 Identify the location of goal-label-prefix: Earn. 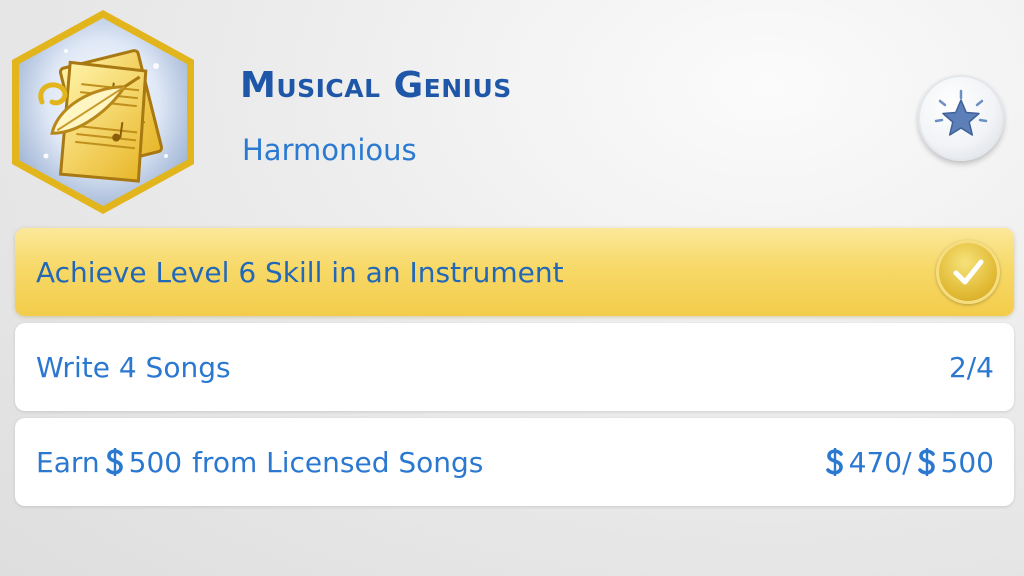
(68, 462).